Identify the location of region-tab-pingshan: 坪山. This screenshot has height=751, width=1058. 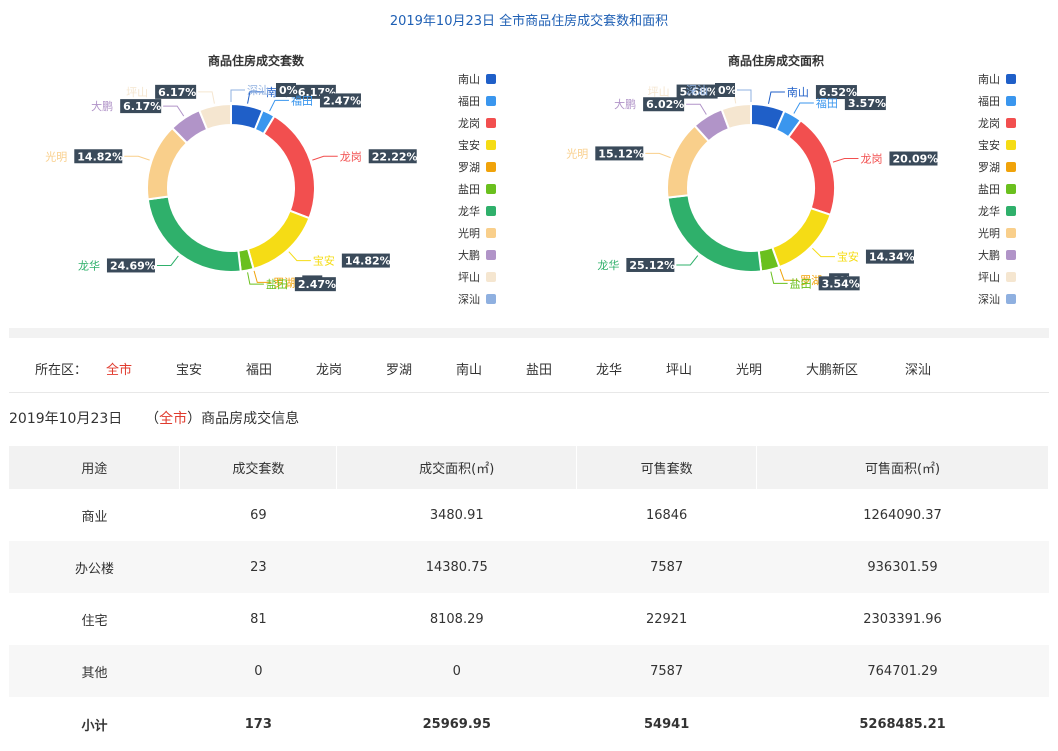
(679, 368).